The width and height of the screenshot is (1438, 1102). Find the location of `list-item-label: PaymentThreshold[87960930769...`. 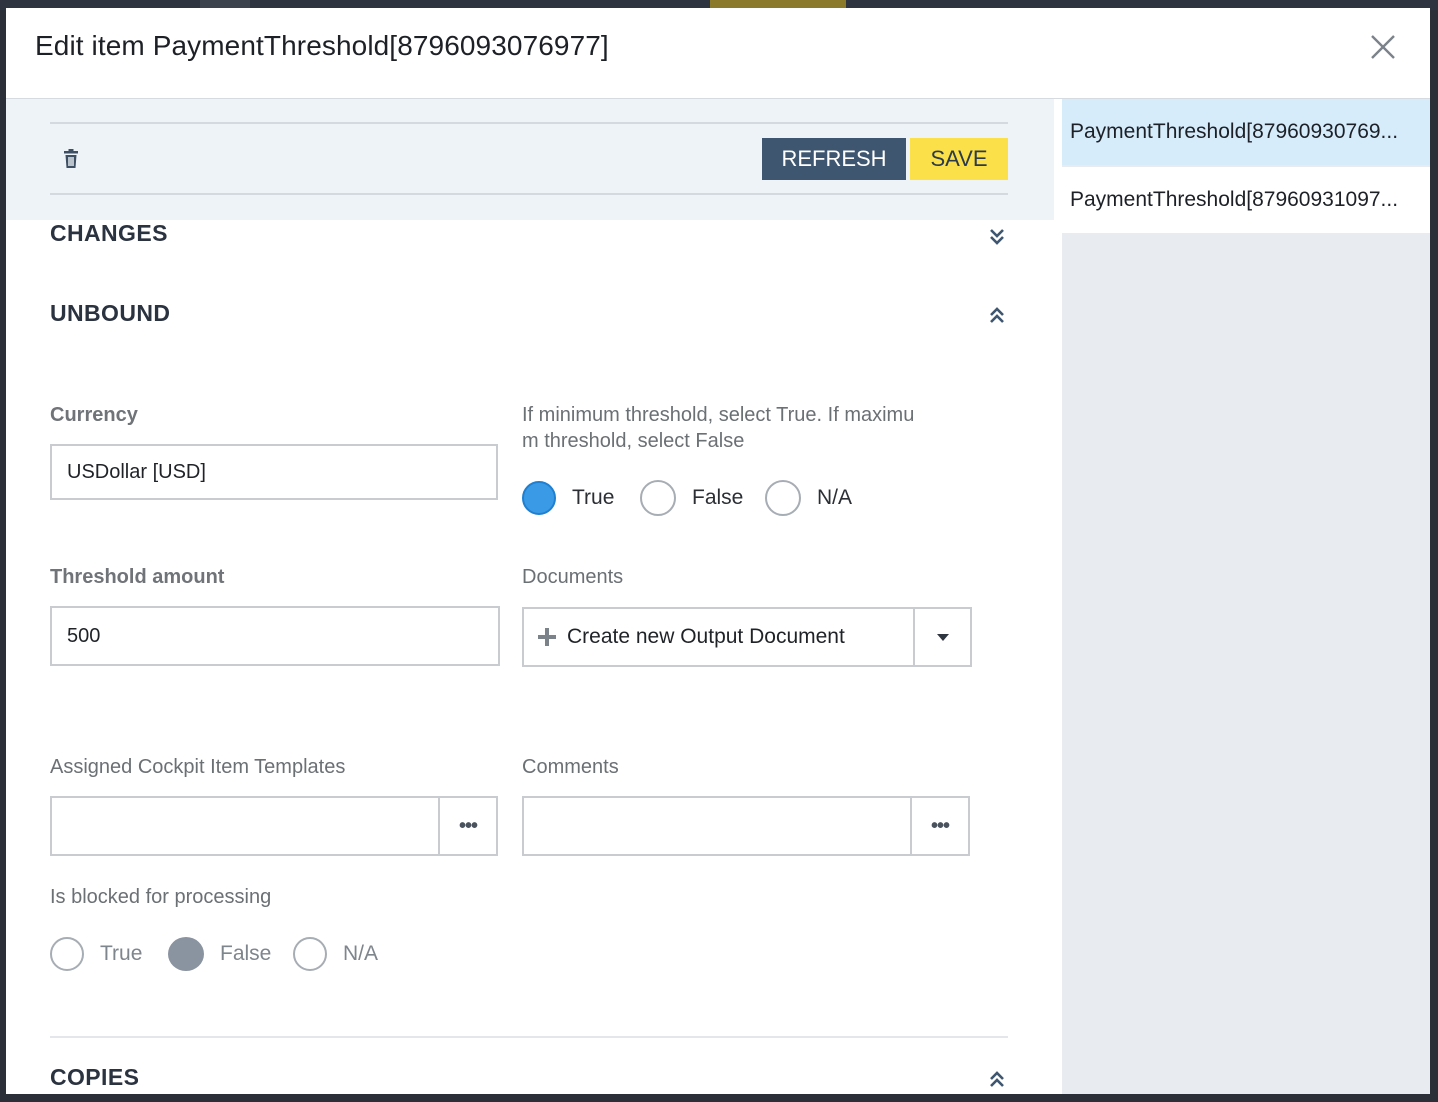

list-item-label: PaymentThreshold[87960930769... is located at coordinates (1234, 131).